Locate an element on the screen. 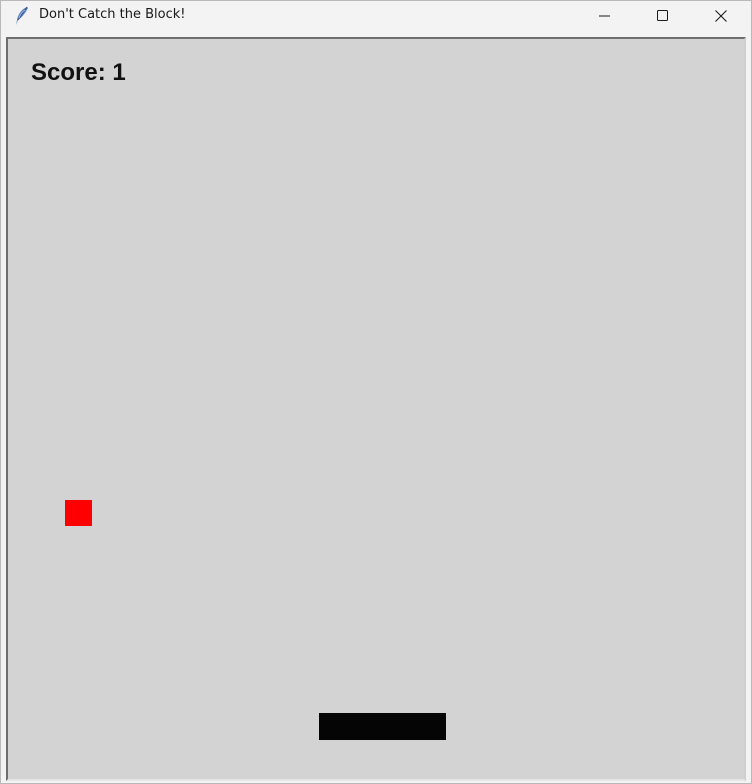 This screenshot has width=752, height=784. score-label: Score: 1 is located at coordinates (78, 72).